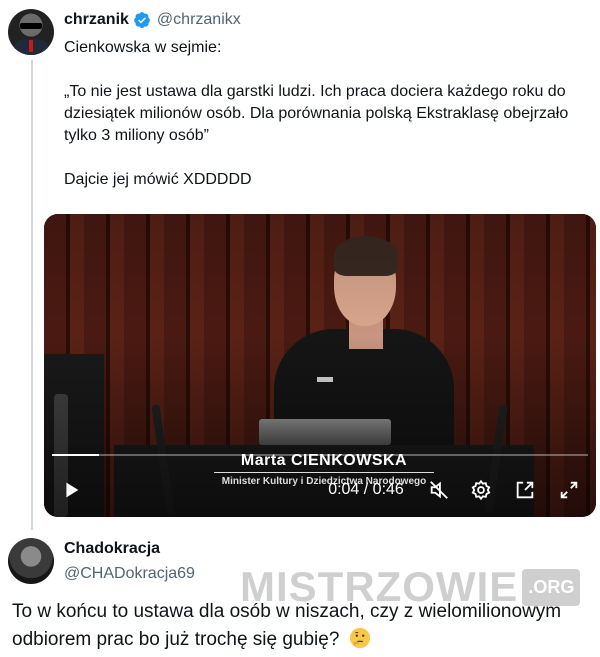 The height and width of the screenshot is (657, 600). I want to click on progress-bar, so click(320, 455).